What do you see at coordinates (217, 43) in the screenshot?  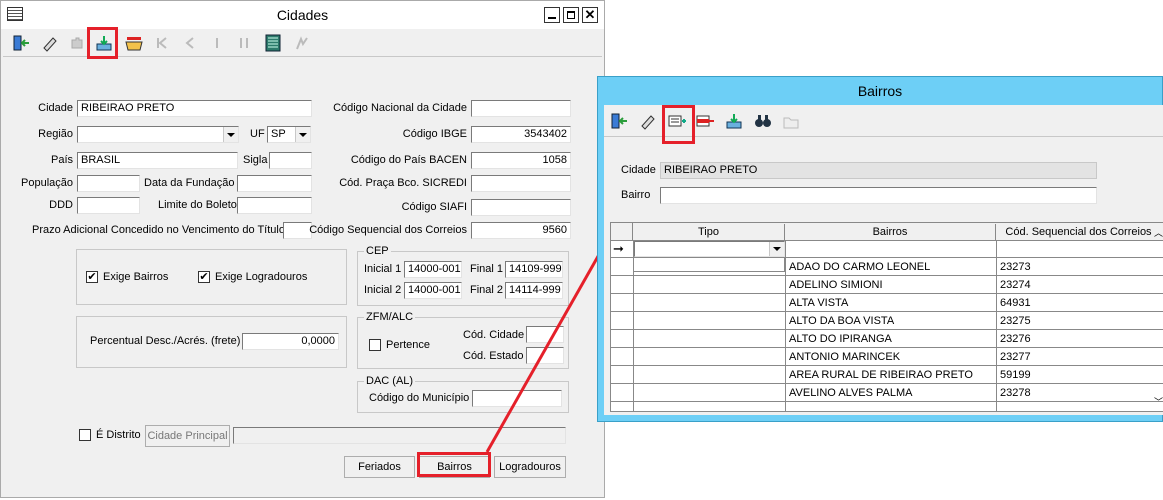 I see `next-record-button` at bounding box center [217, 43].